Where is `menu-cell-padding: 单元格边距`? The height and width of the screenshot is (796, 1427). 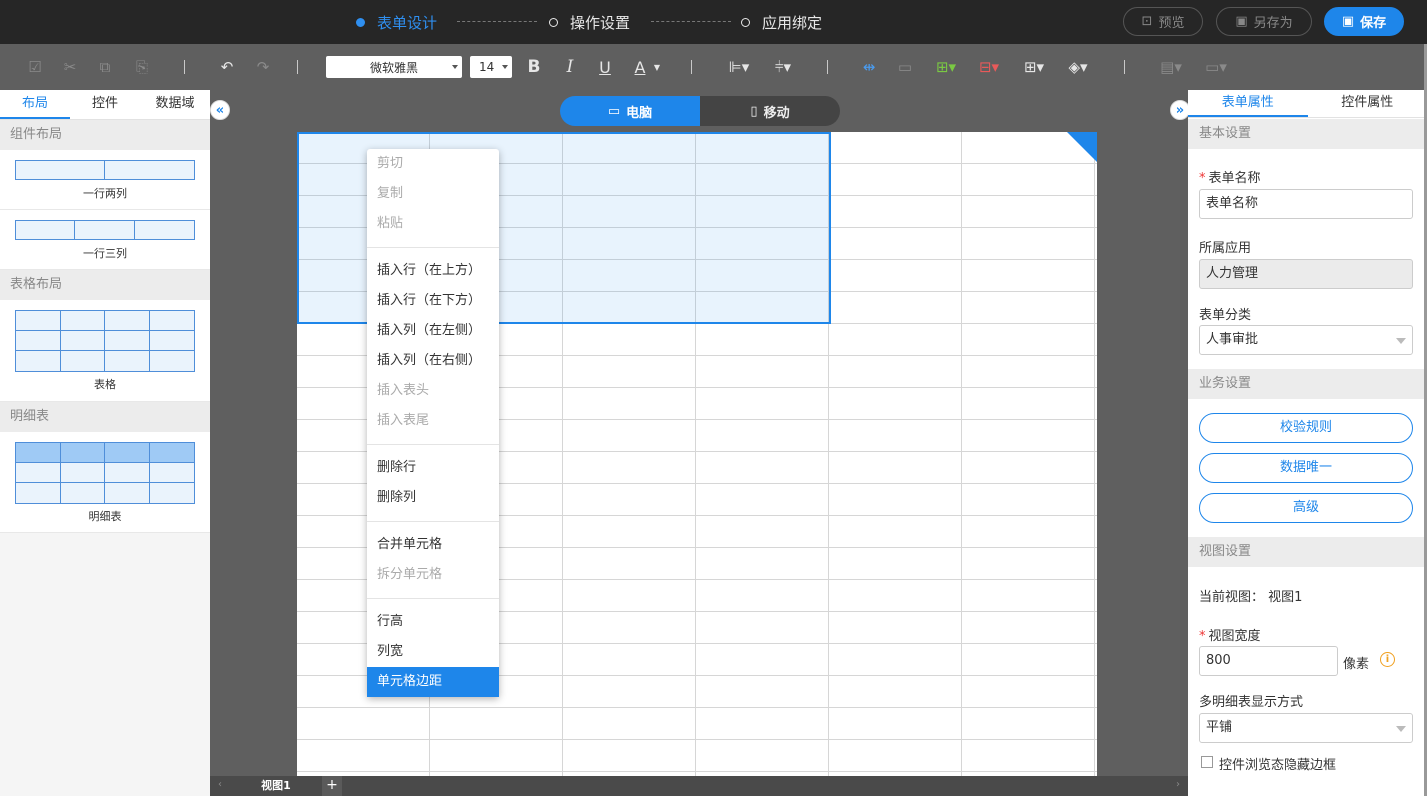
menu-cell-padding: 单元格边距 is located at coordinates (433, 682).